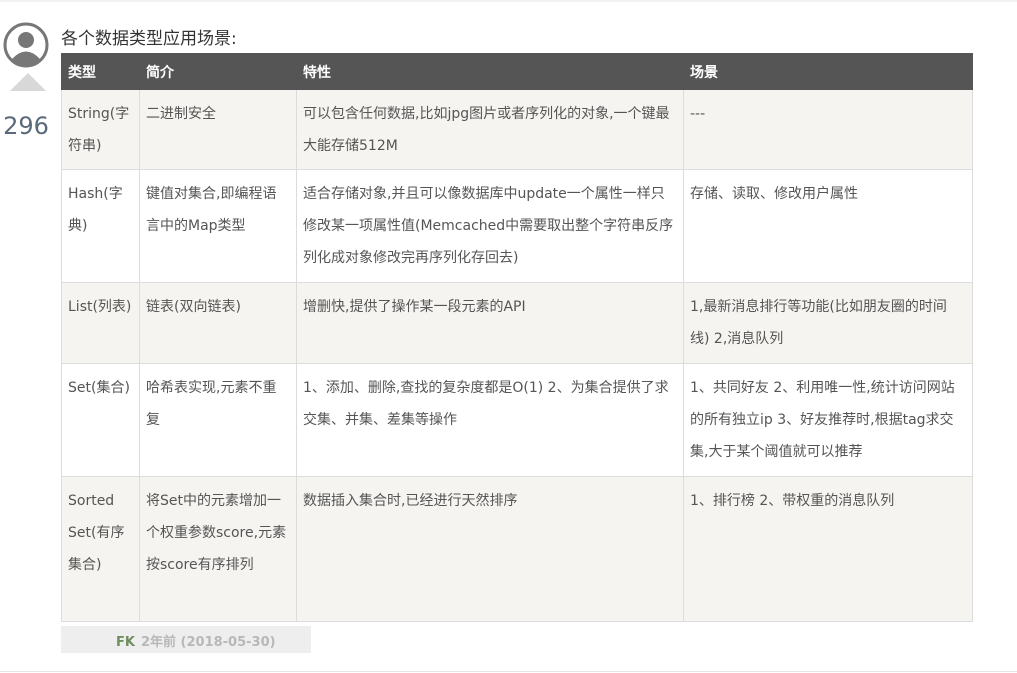 This screenshot has width=1017, height=673. What do you see at coordinates (218, 549) in the screenshot?
I see `cell-intro: 将Set中的元素增加一个权重参数score,元素按score有序排列` at bounding box center [218, 549].